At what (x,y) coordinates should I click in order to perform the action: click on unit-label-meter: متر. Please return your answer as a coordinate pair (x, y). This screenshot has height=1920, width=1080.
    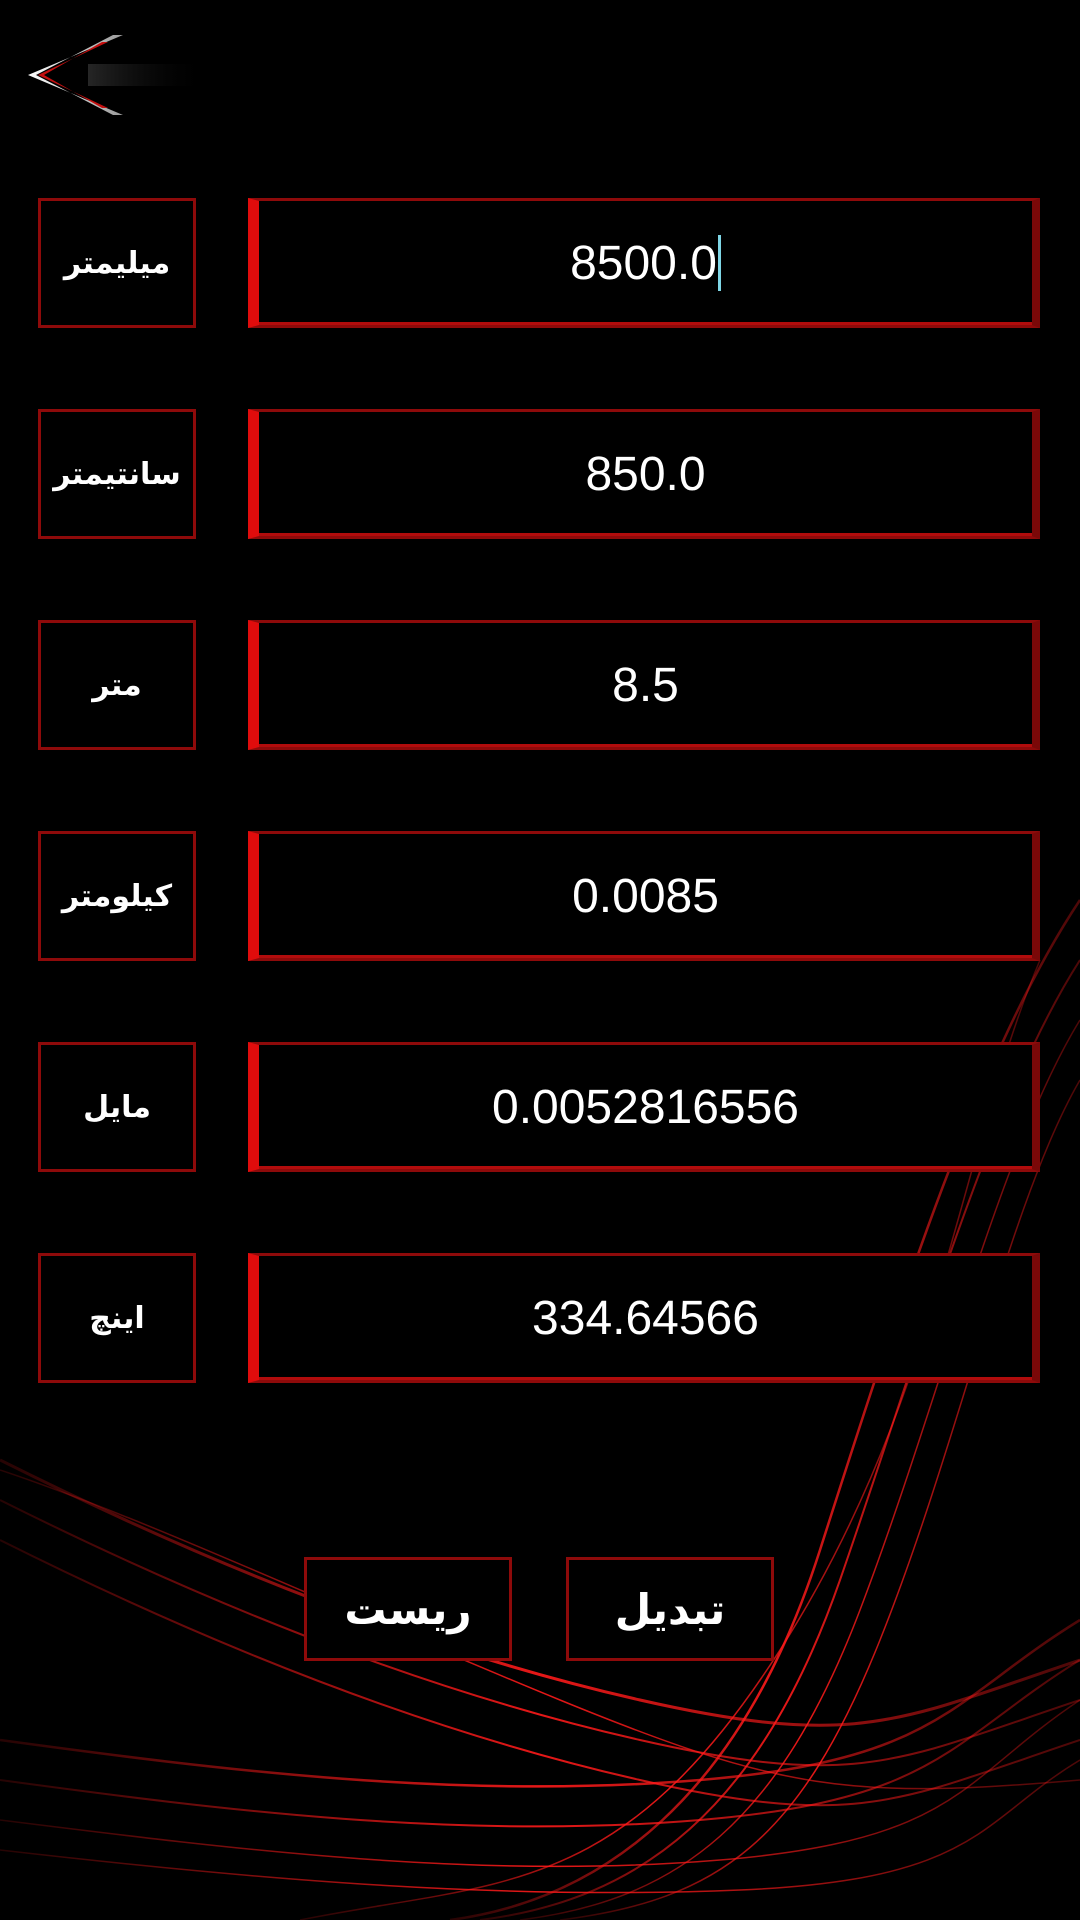
    Looking at the image, I should click on (117, 685).